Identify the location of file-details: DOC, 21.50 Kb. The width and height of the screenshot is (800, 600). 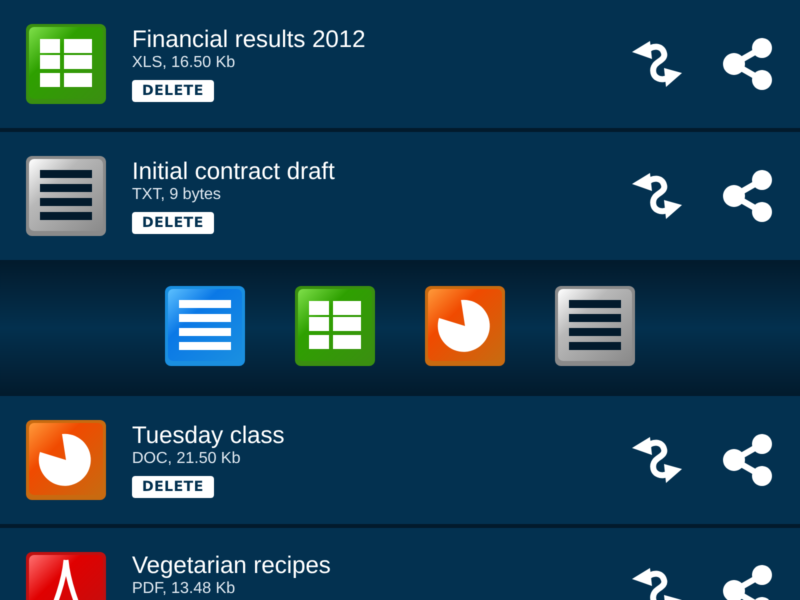
(186, 459).